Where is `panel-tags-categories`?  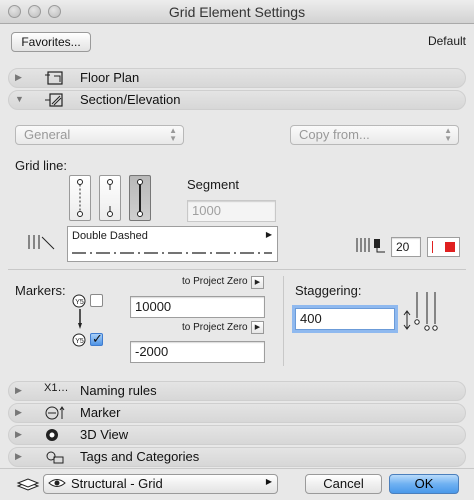
panel-tags-categories is located at coordinates (237, 457).